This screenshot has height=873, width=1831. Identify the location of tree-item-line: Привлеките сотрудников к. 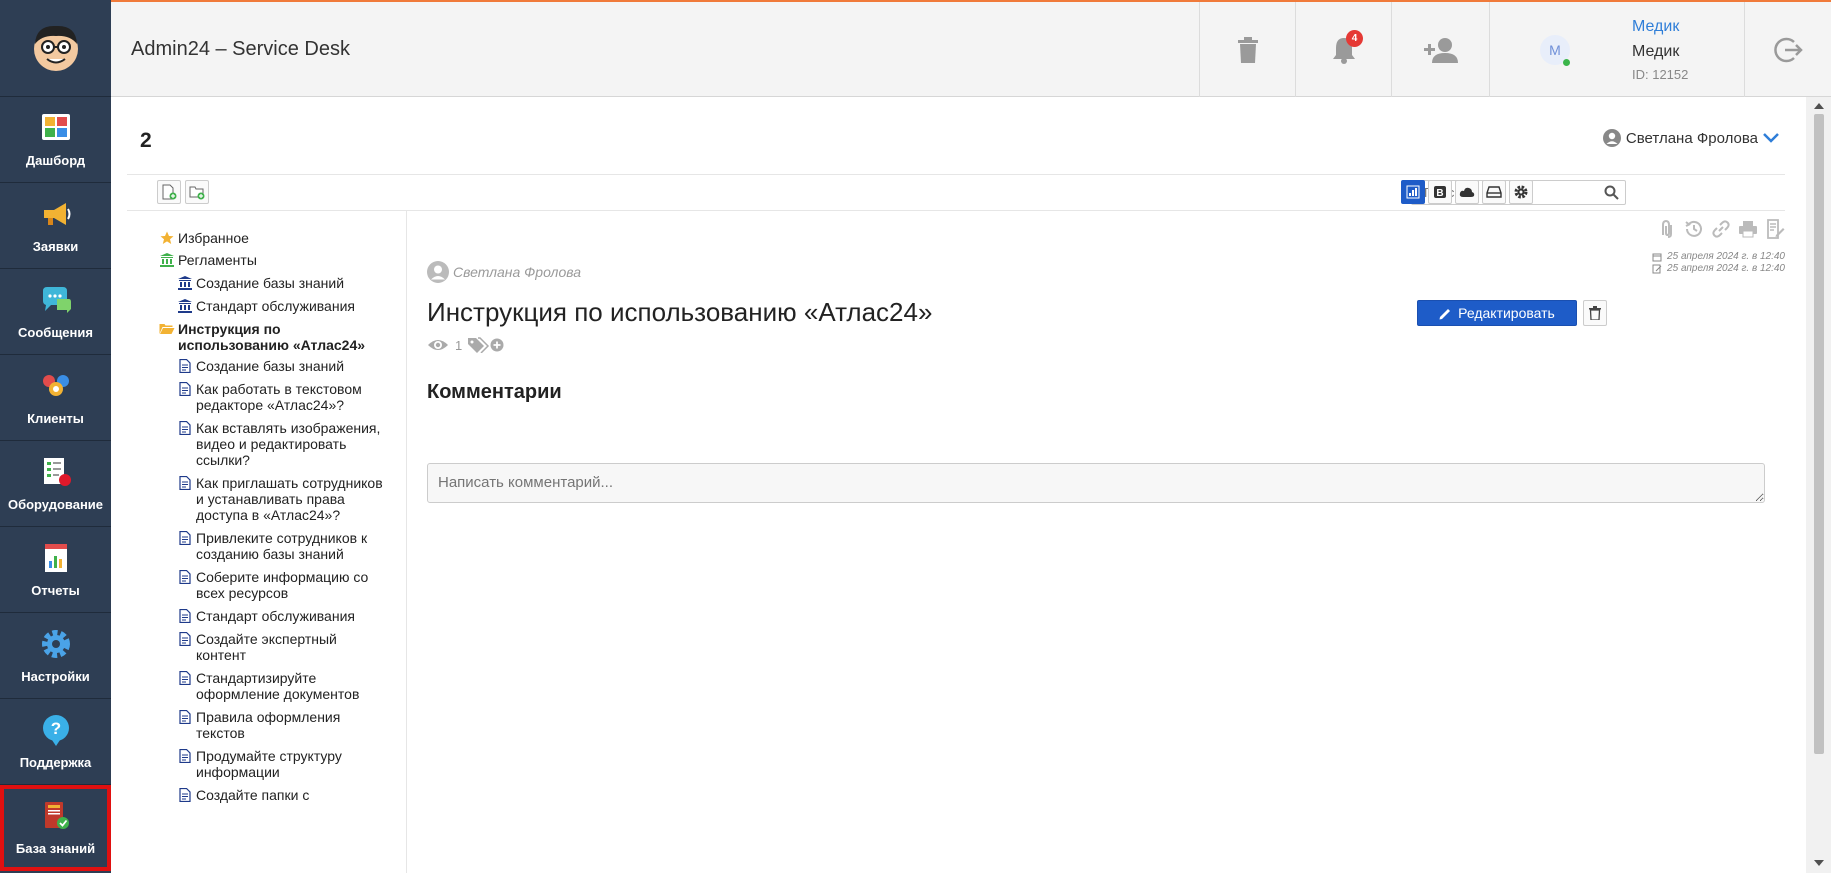
(282, 538).